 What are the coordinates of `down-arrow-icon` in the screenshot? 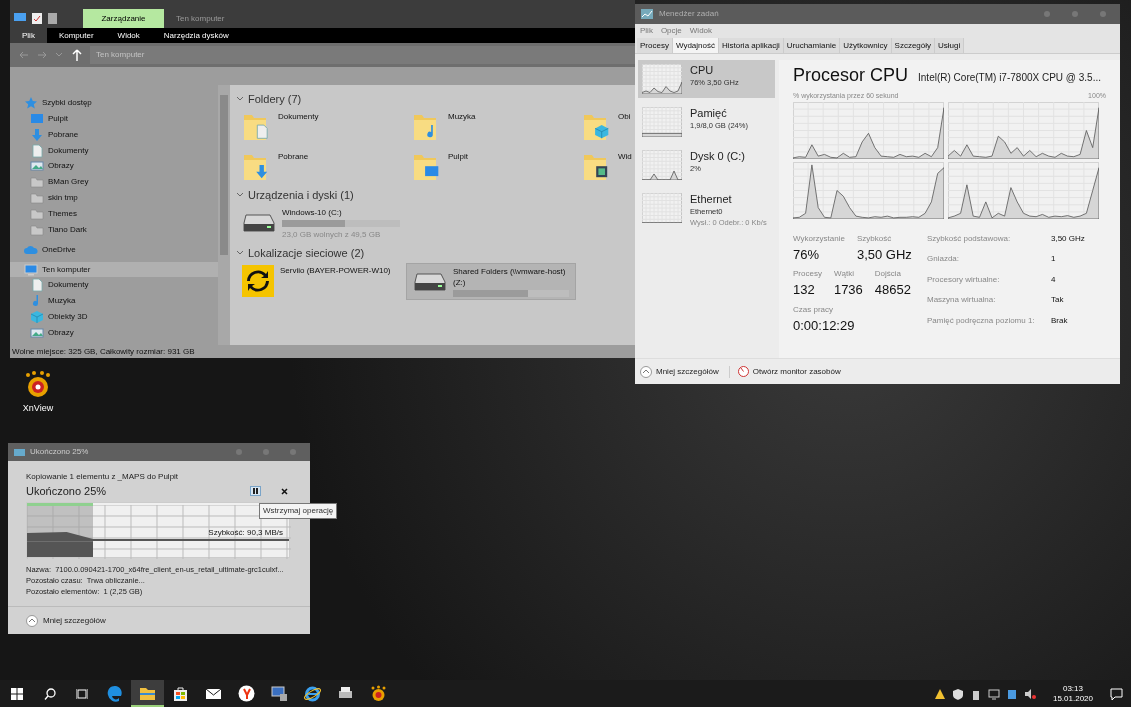 It's located at (37, 134).